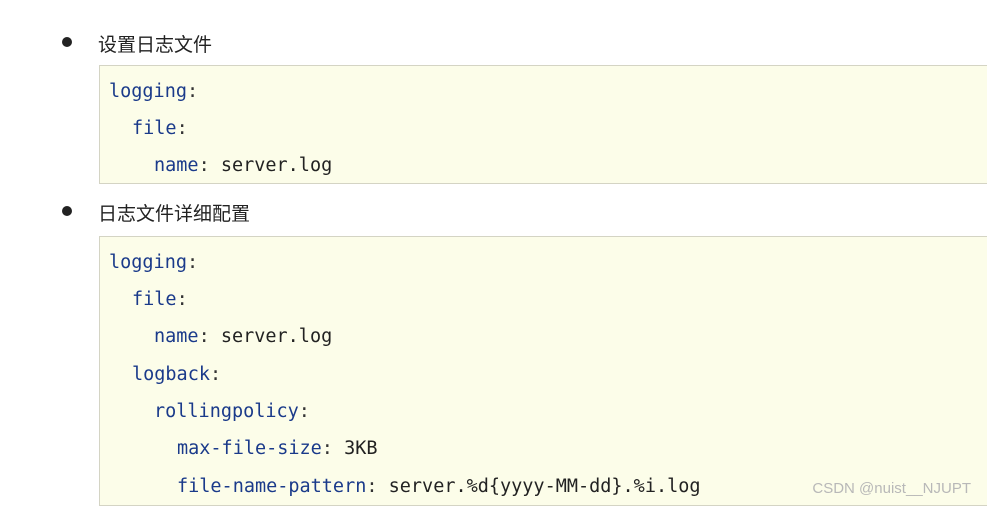 Image resolution: width=987 pixels, height=511 pixels. I want to click on code-line: logback:, so click(176, 375).